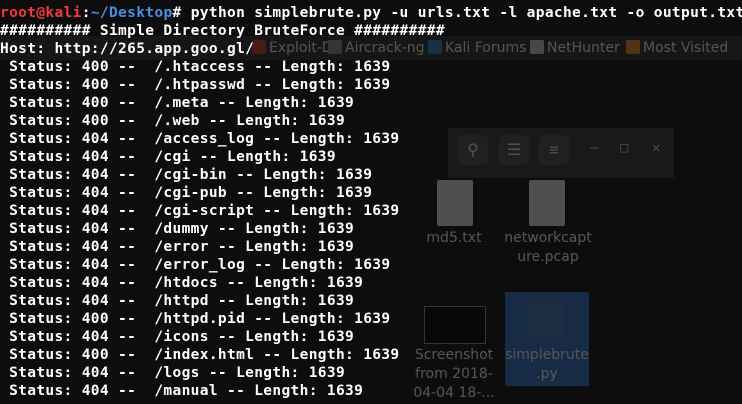  Describe the element at coordinates (182, 283) in the screenshot. I see `result-line: Status: 404 -- /htdocs -- Length: 1639` at that location.